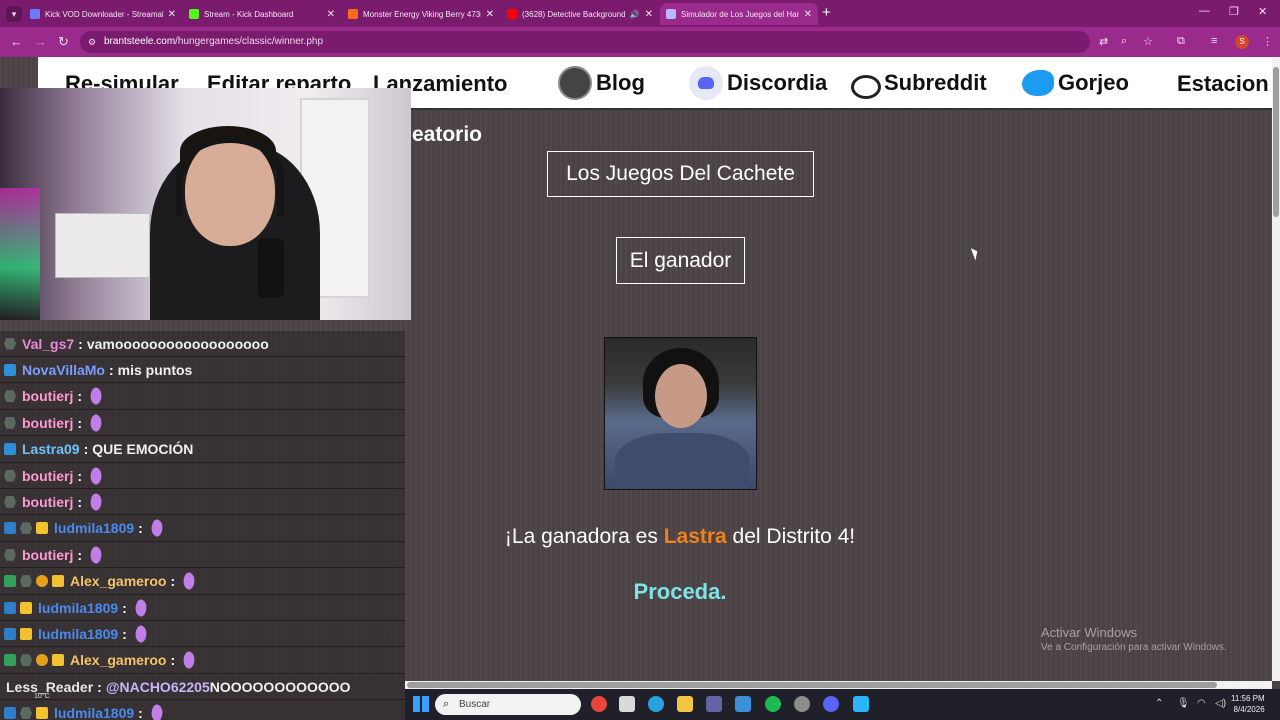  I want to click on settings-taskbar-icon, so click(802, 704).